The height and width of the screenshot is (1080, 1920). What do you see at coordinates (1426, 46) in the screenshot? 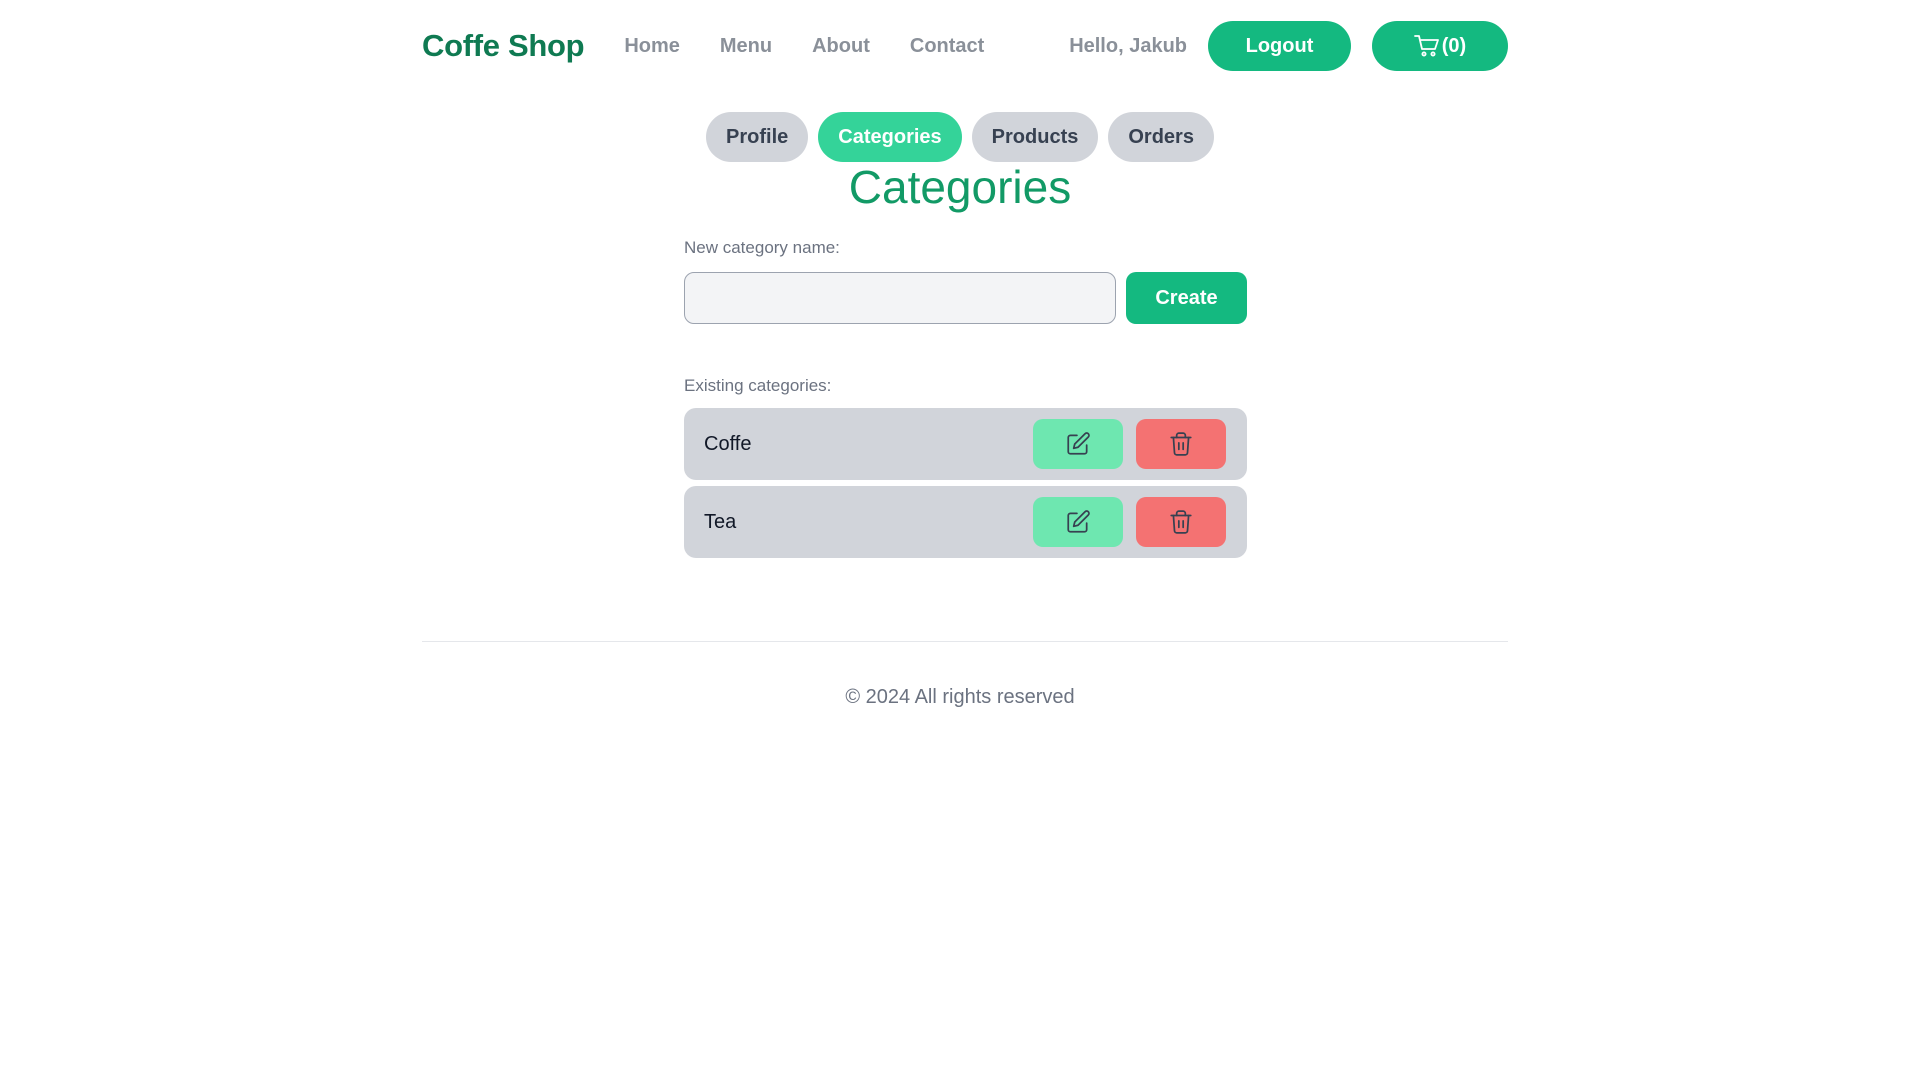
I see `cart-icon` at bounding box center [1426, 46].